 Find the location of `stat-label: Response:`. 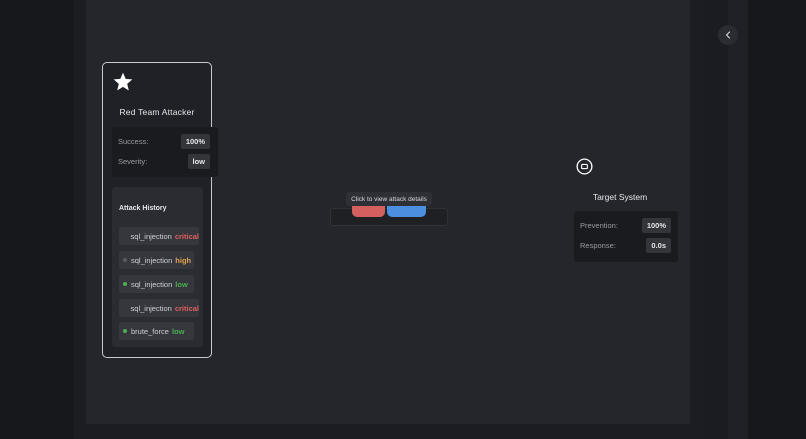

stat-label: Response: is located at coordinates (598, 245).